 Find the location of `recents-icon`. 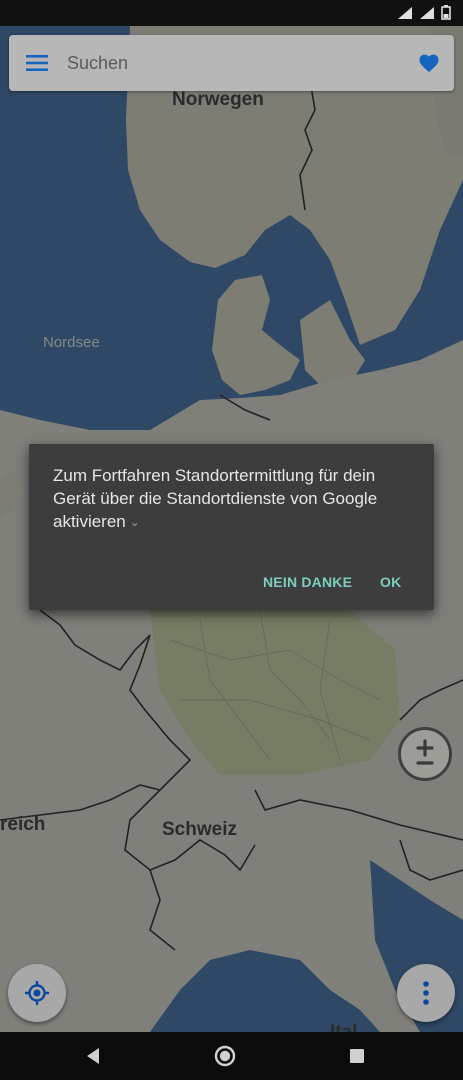

recents-icon is located at coordinates (357, 1056).